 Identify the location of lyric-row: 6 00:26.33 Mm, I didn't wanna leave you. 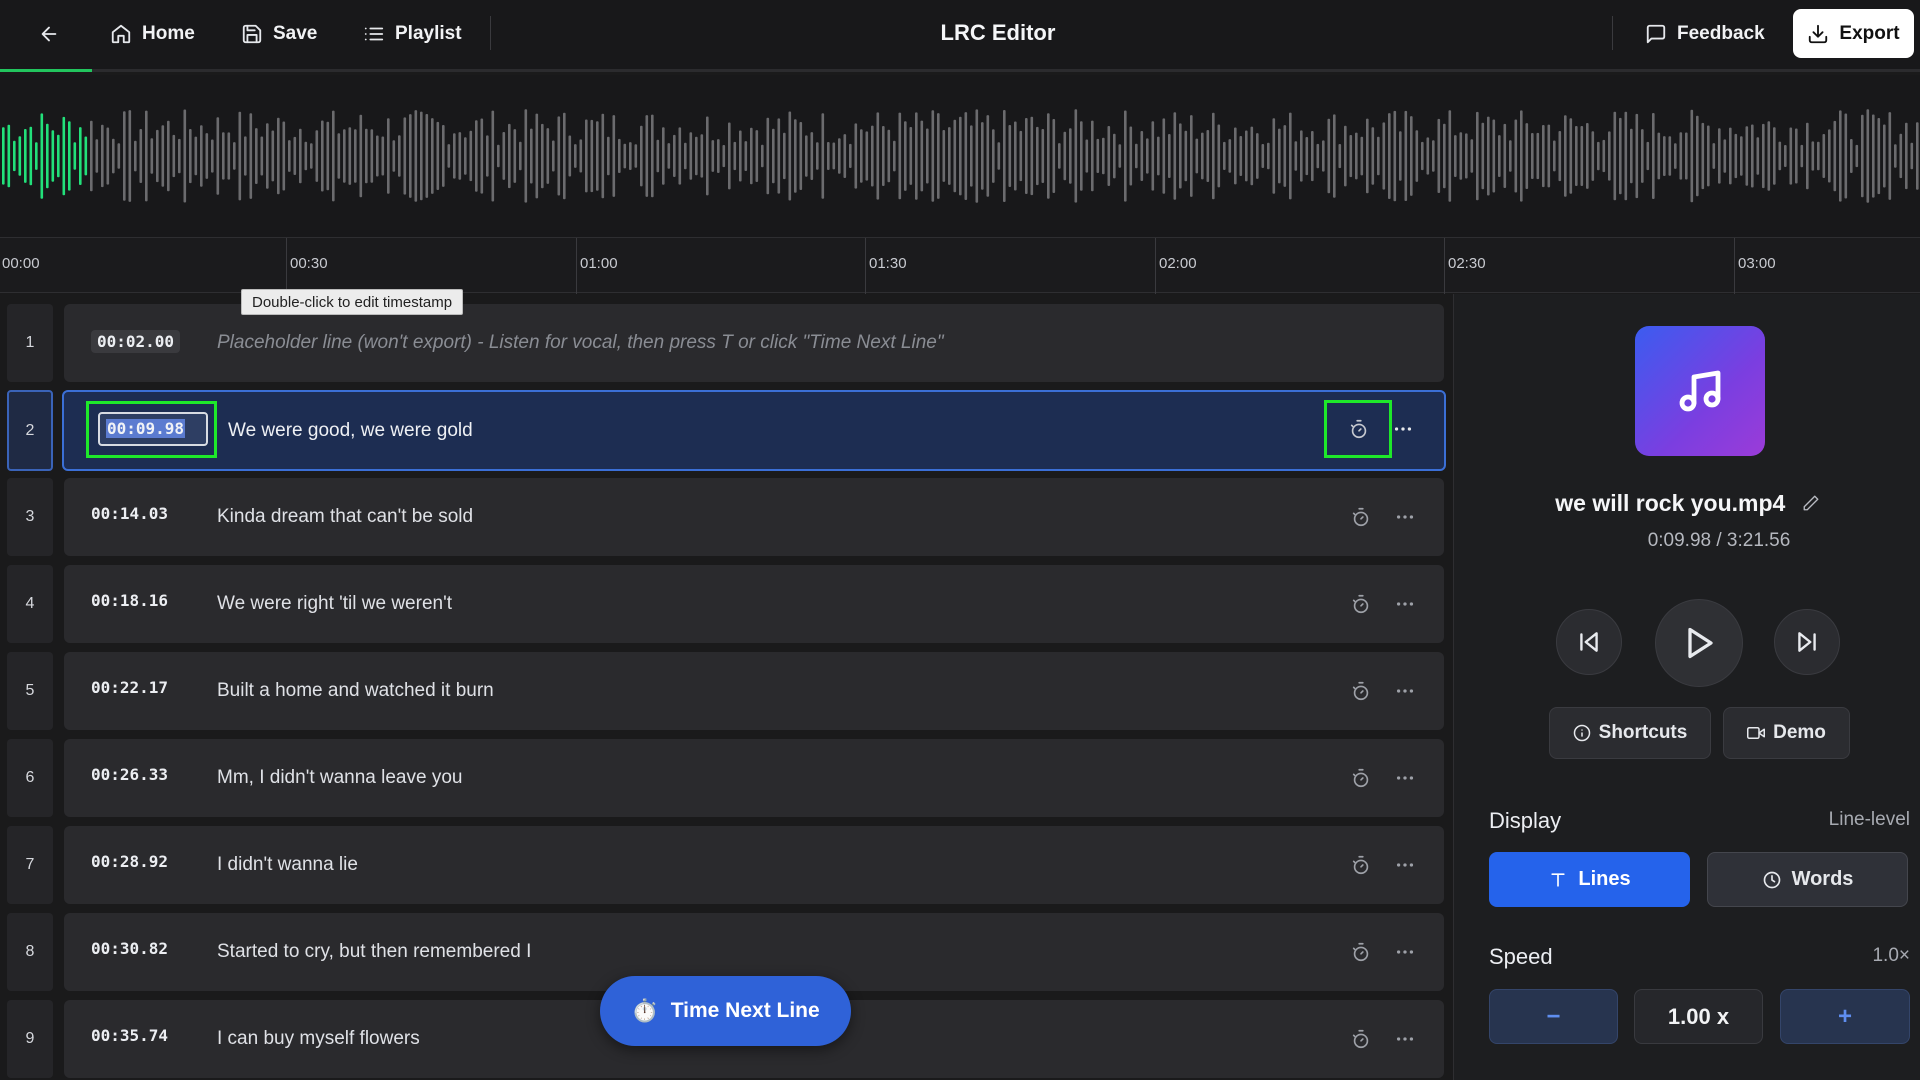
(726, 778).